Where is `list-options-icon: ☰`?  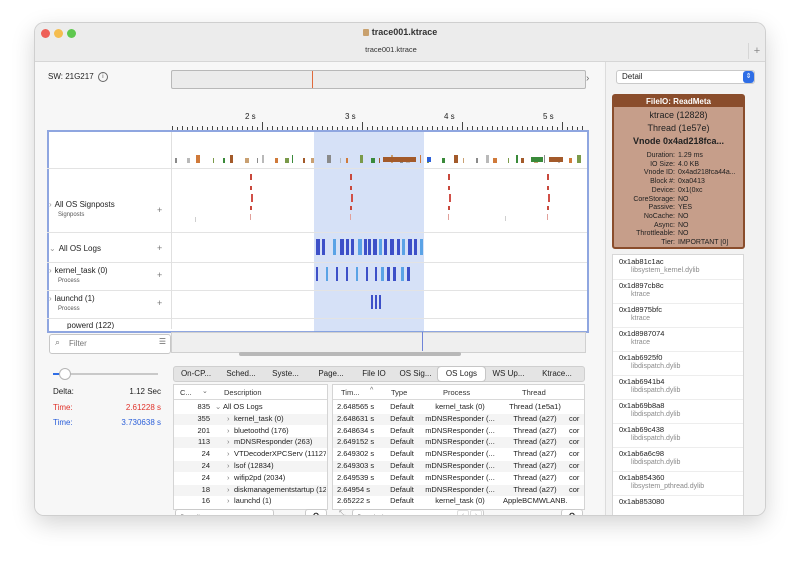
list-options-icon: ☰ is located at coordinates (162, 341).